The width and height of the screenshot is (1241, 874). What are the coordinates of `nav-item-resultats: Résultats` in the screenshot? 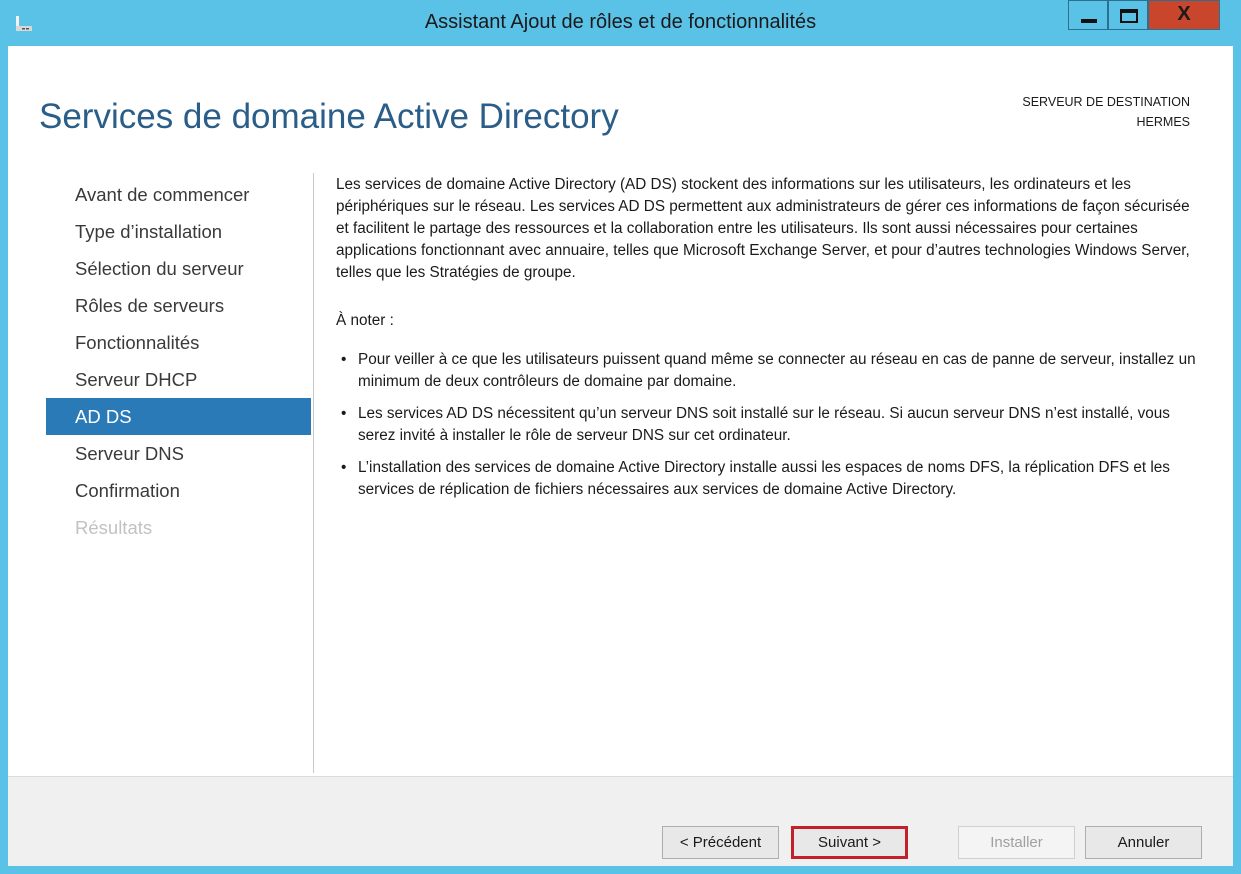 It's located at (114, 527).